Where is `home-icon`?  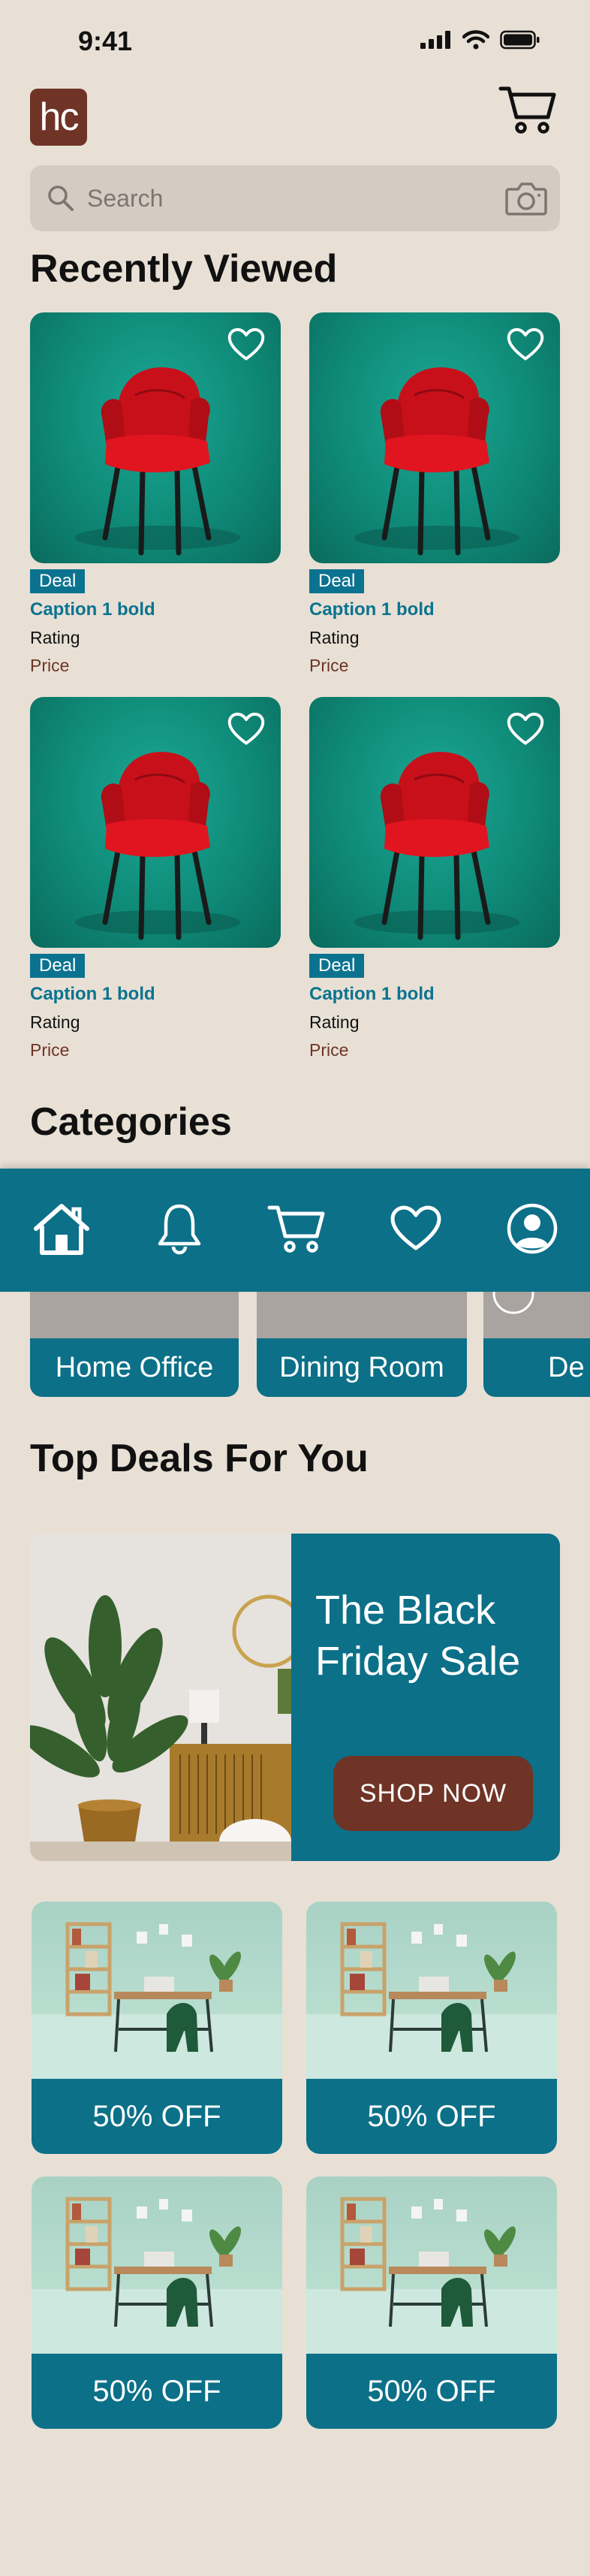
home-icon is located at coordinates (62, 1229).